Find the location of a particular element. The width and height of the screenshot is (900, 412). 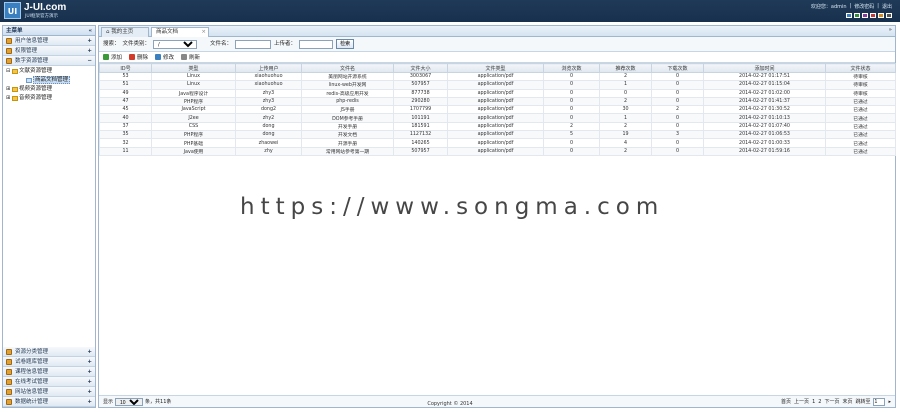

filename-input is located at coordinates (253, 44).